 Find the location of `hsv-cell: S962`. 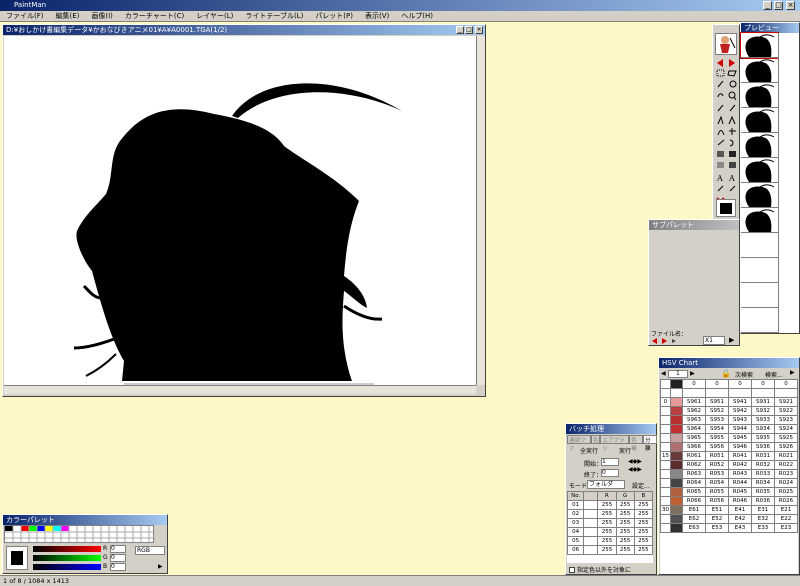

hsv-cell: S962 is located at coordinates (694, 411).